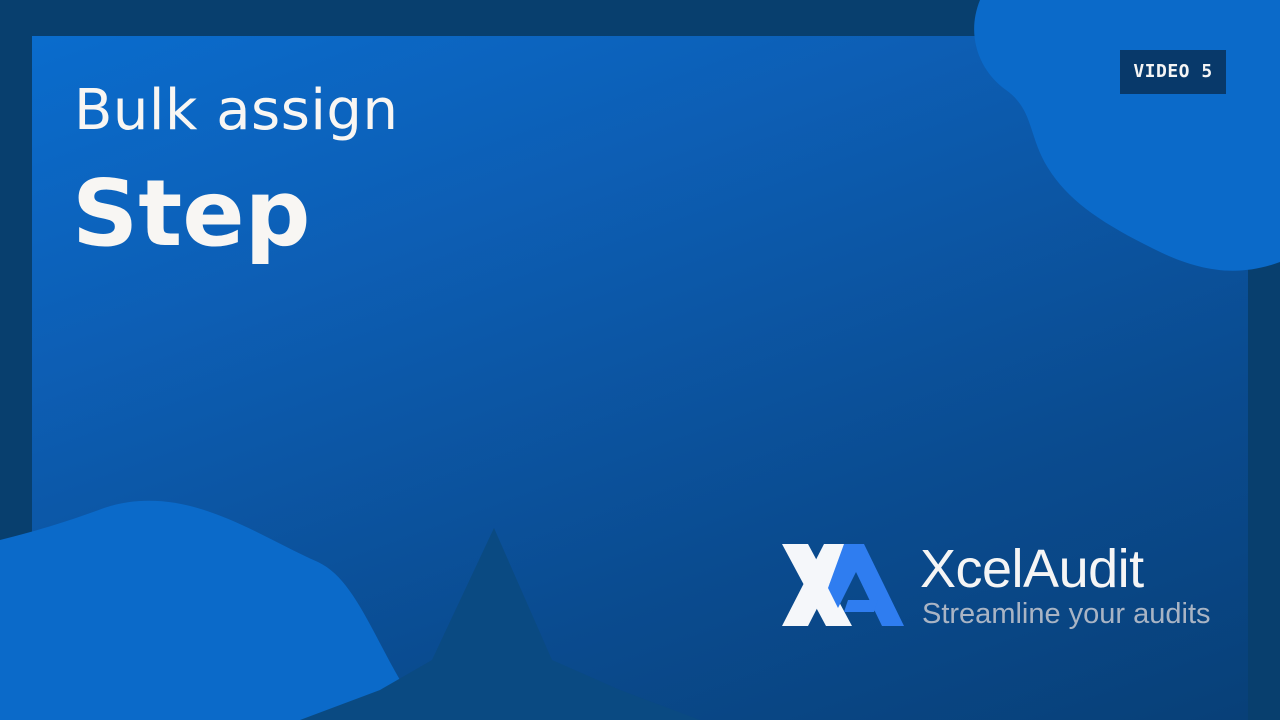 The height and width of the screenshot is (720, 1280). What do you see at coordinates (1032, 569) in the screenshot?
I see `brand-name: XcelAudit` at bounding box center [1032, 569].